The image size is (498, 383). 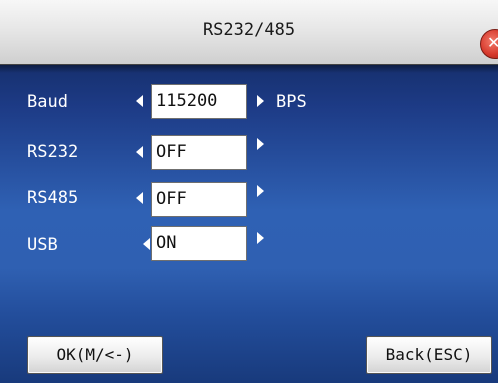 I want to click on ok-button: OK(M/<-), so click(x=95, y=355).